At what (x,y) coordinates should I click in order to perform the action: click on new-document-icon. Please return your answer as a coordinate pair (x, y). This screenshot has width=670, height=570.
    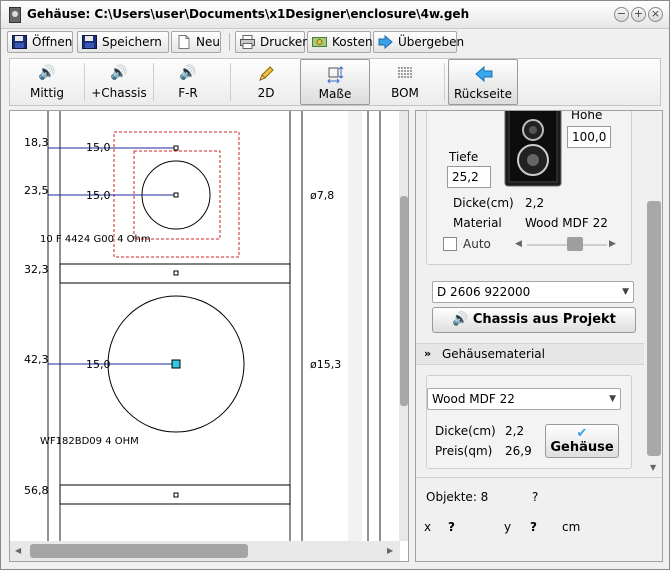
    Looking at the image, I should click on (184, 42).